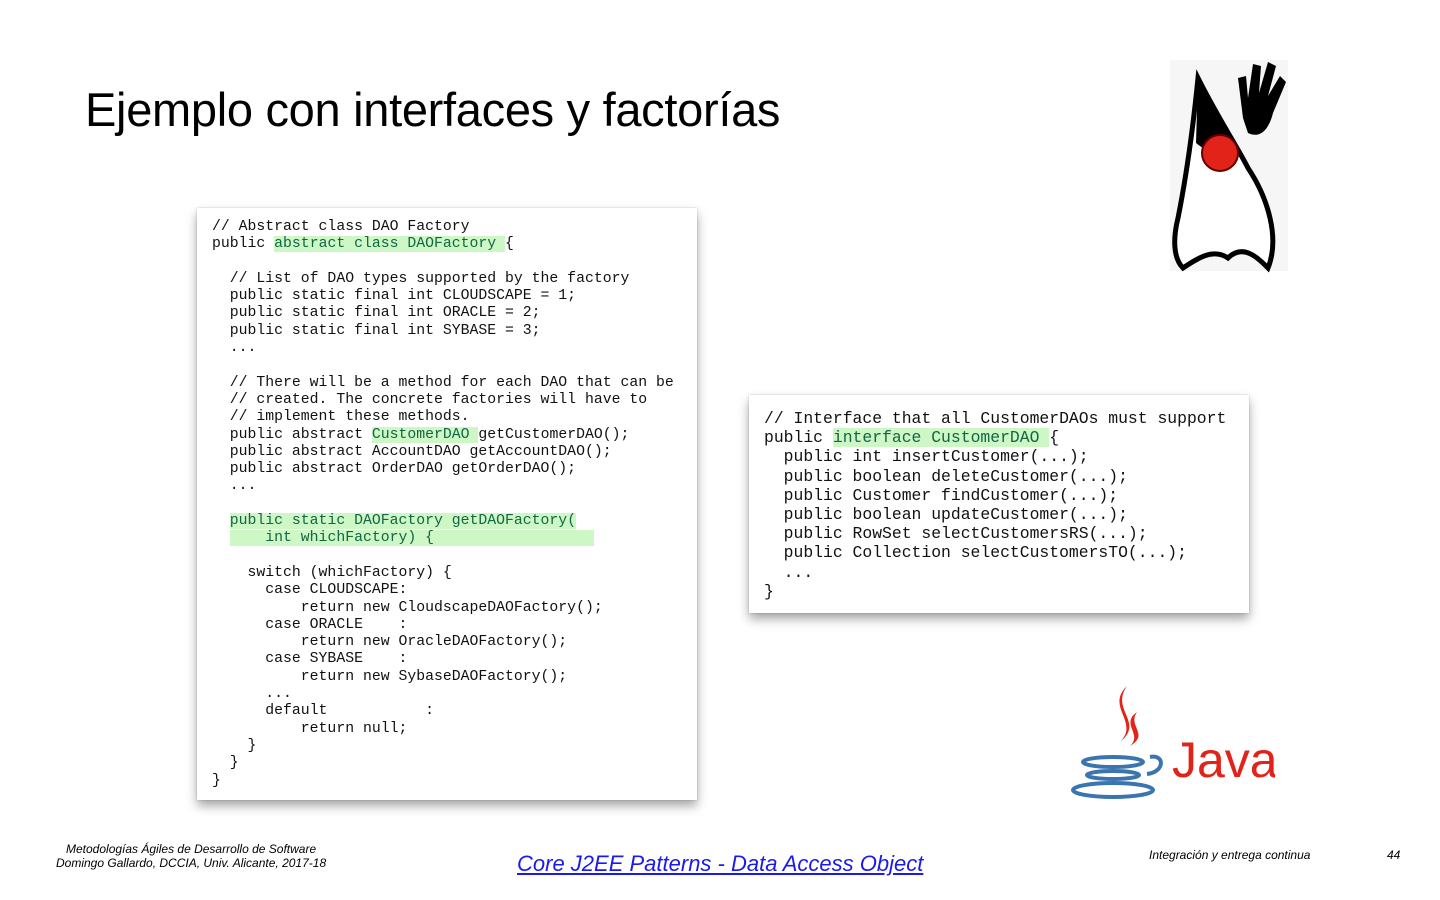 The image size is (1440, 900). Describe the element at coordinates (376, 330) in the screenshot. I see `code-text: public static final int SYBASE = 3;` at that location.